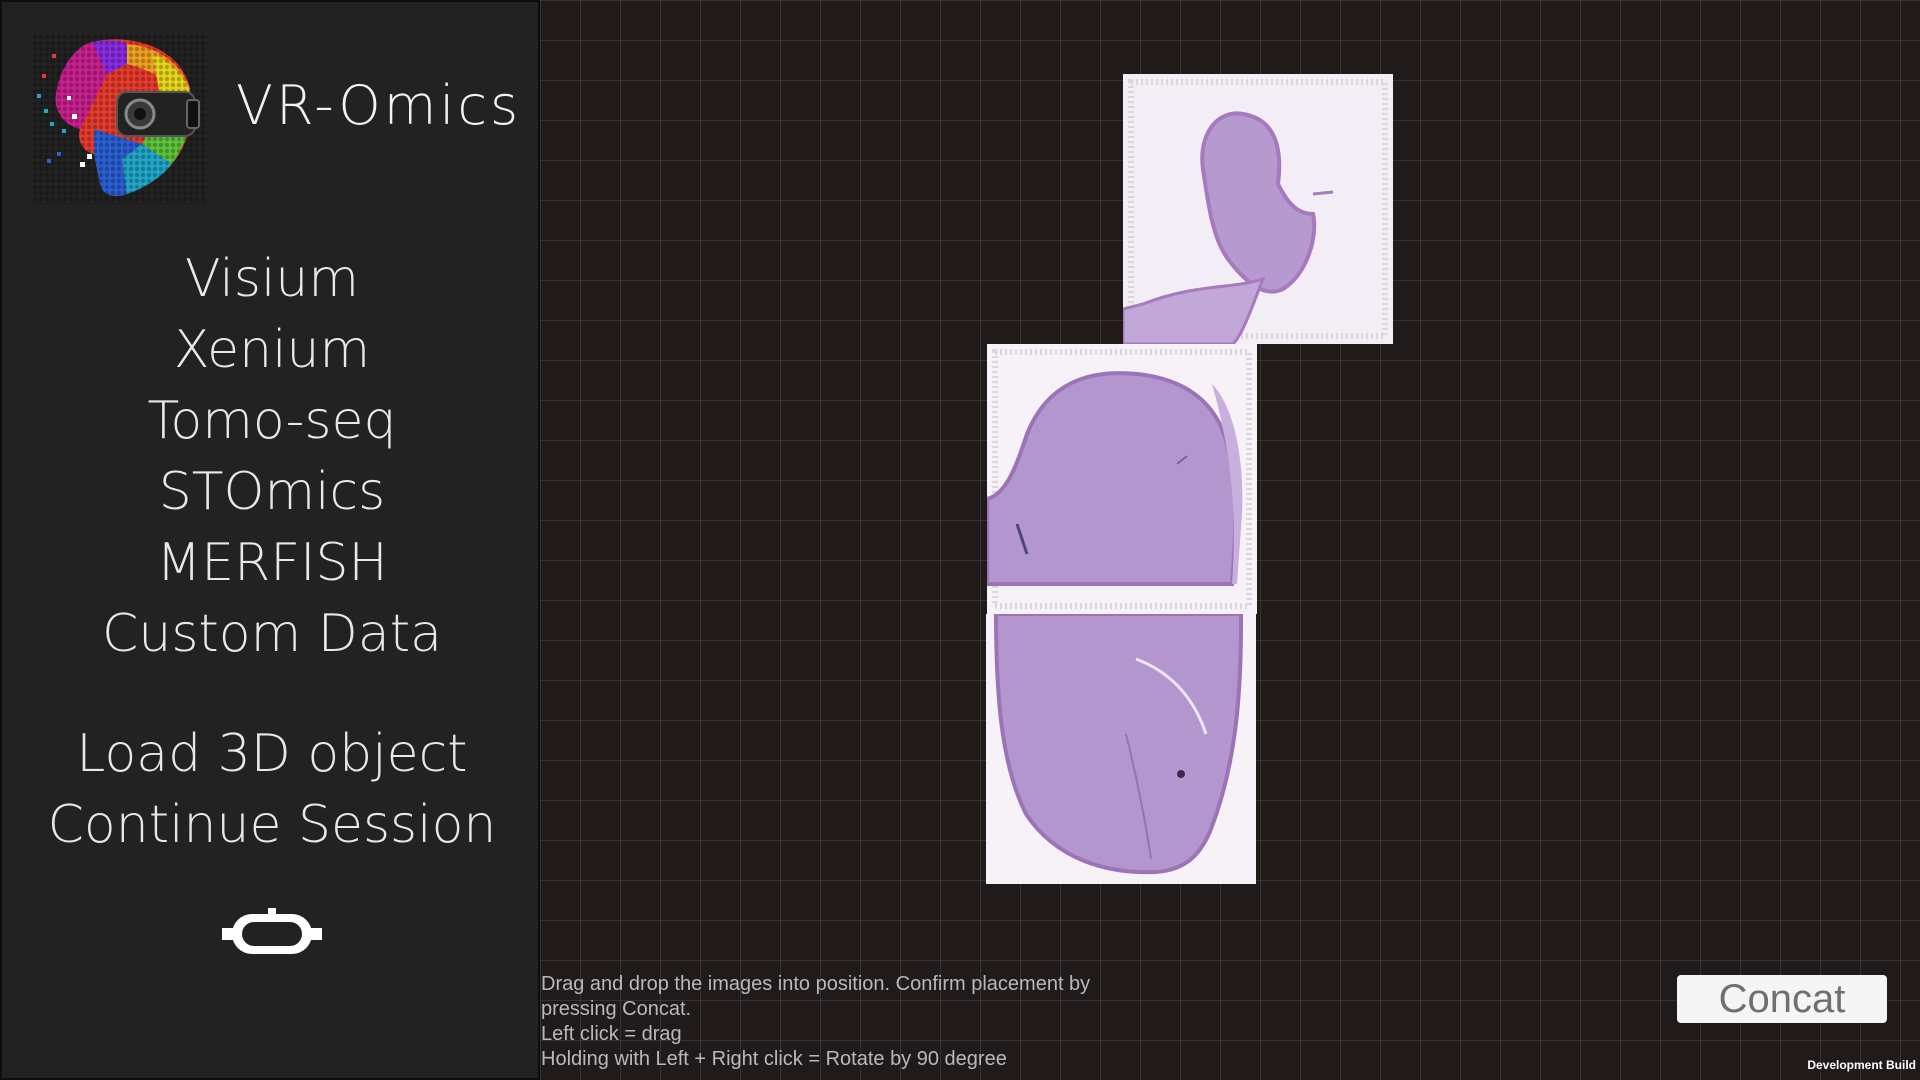 The image size is (1920, 1080). I want to click on menu-item-xenium: Xenium, so click(272, 350).